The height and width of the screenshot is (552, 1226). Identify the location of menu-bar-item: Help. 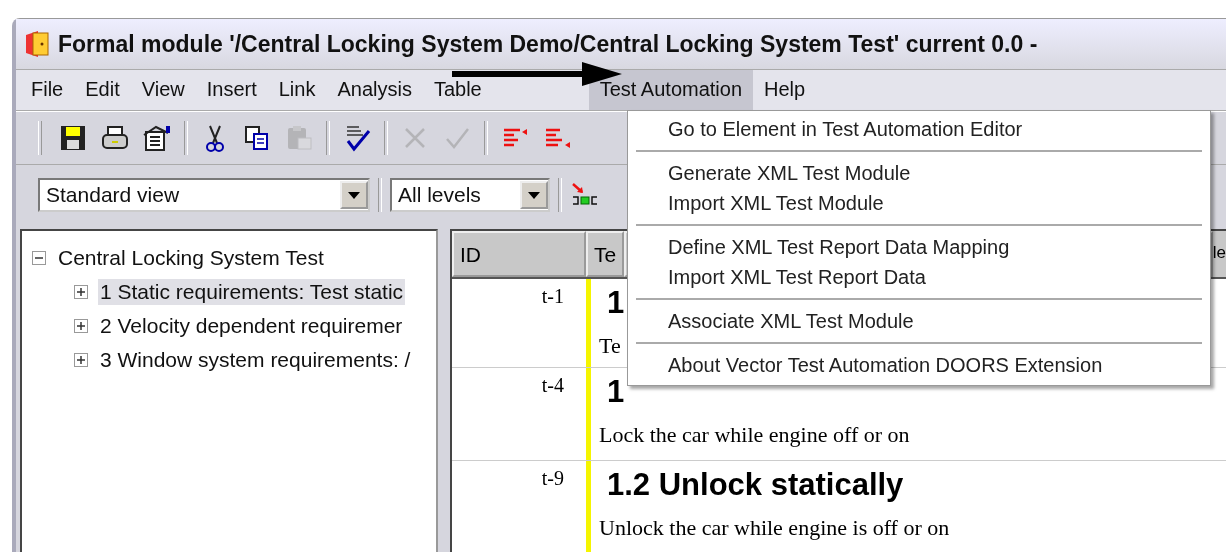
(785, 90).